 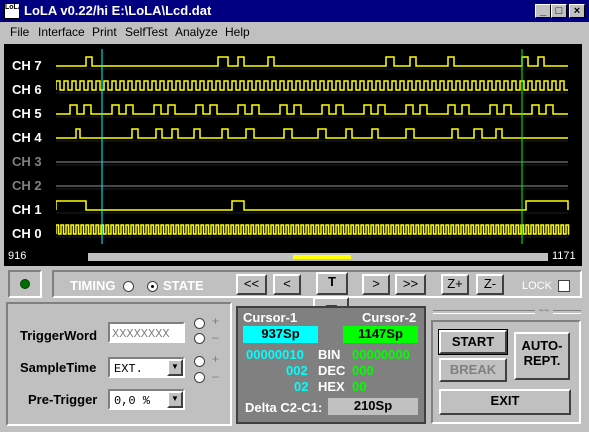 I want to click on range-start: 916, so click(x=17, y=256).